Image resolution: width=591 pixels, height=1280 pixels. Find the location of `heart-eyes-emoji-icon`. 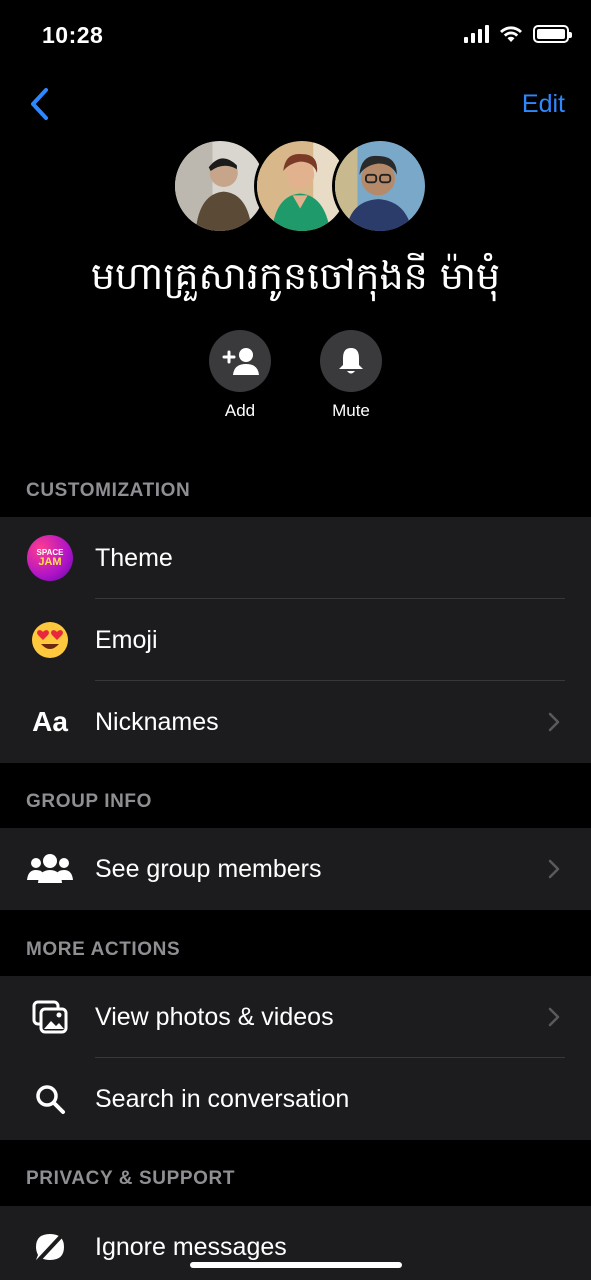

heart-eyes-emoji-icon is located at coordinates (50, 640).